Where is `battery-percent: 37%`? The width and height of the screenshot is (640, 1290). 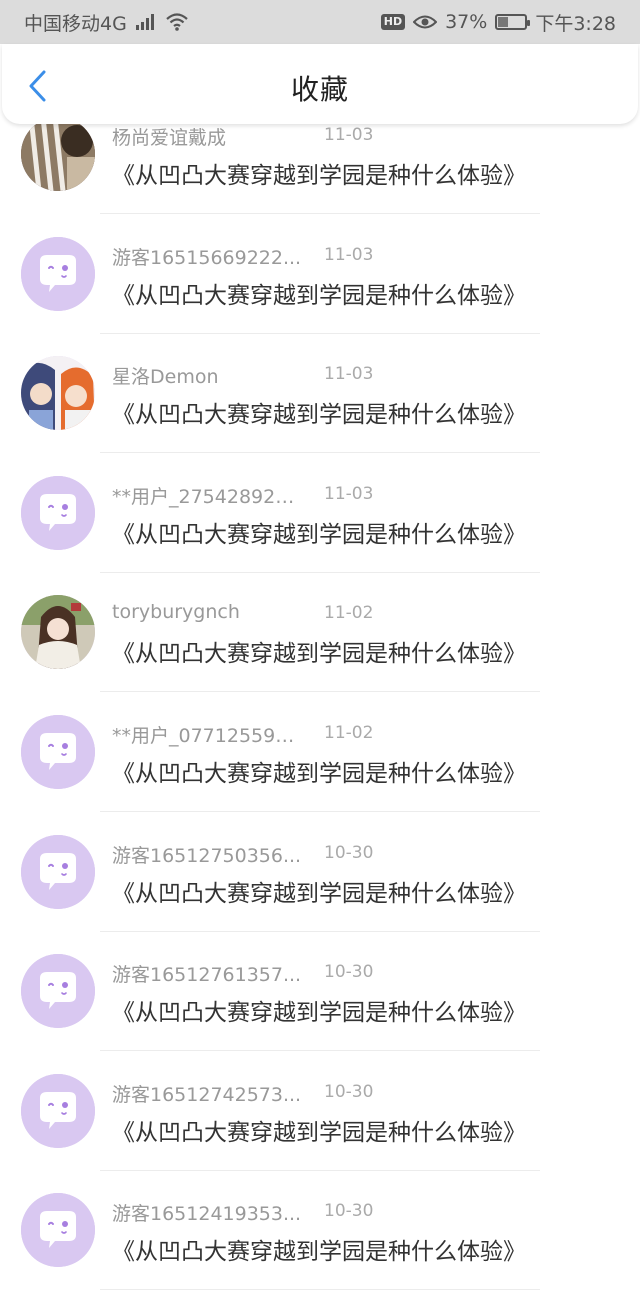
battery-percent: 37% is located at coordinates (466, 22).